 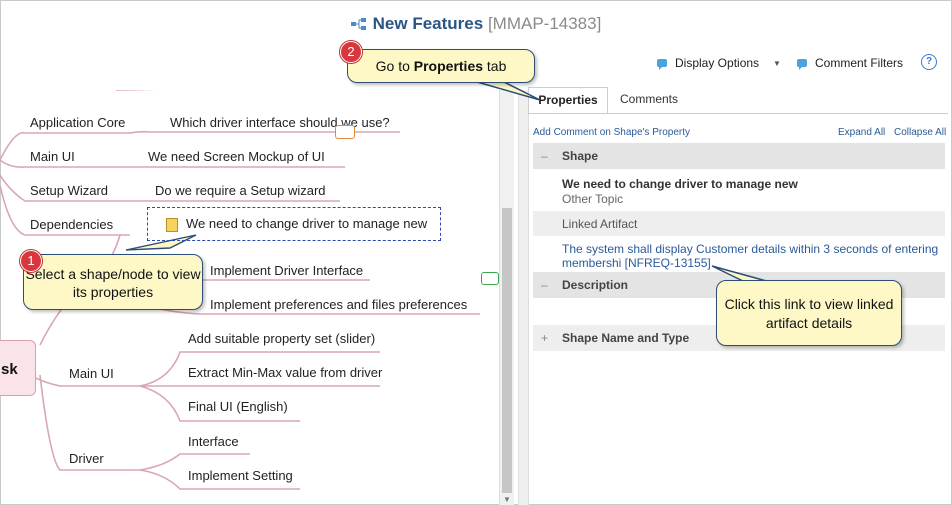 I want to click on display-options-button: Display Options ▼, so click(x=719, y=63).